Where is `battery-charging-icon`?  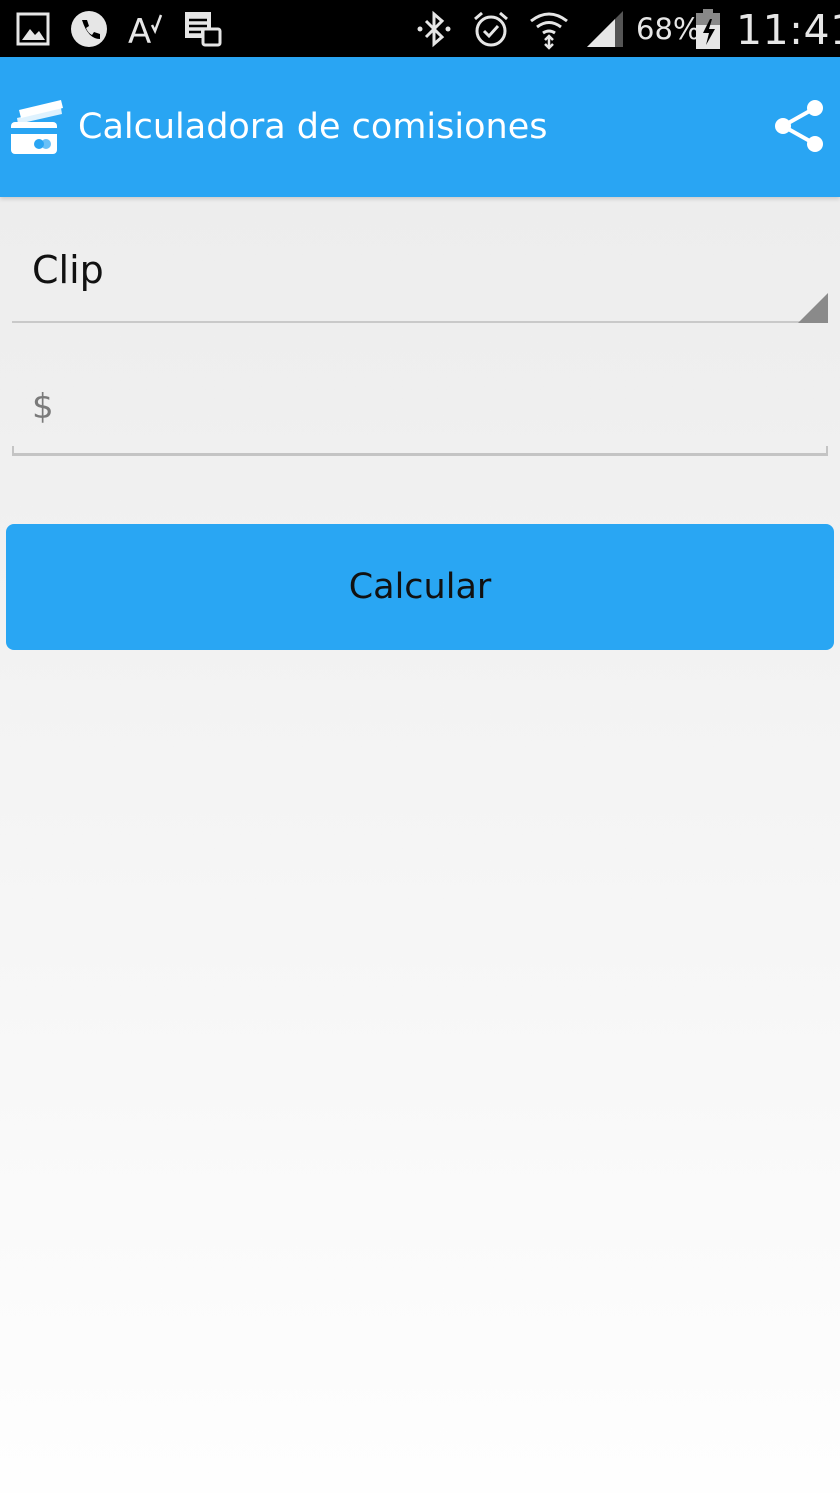 battery-charging-icon is located at coordinates (708, 29).